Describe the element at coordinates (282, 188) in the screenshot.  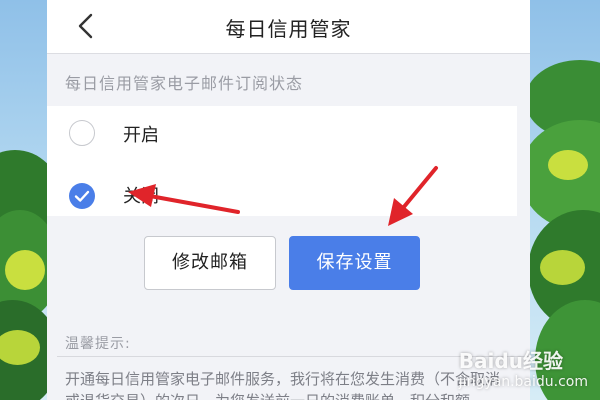
I see `option-disable: 关闭` at that location.